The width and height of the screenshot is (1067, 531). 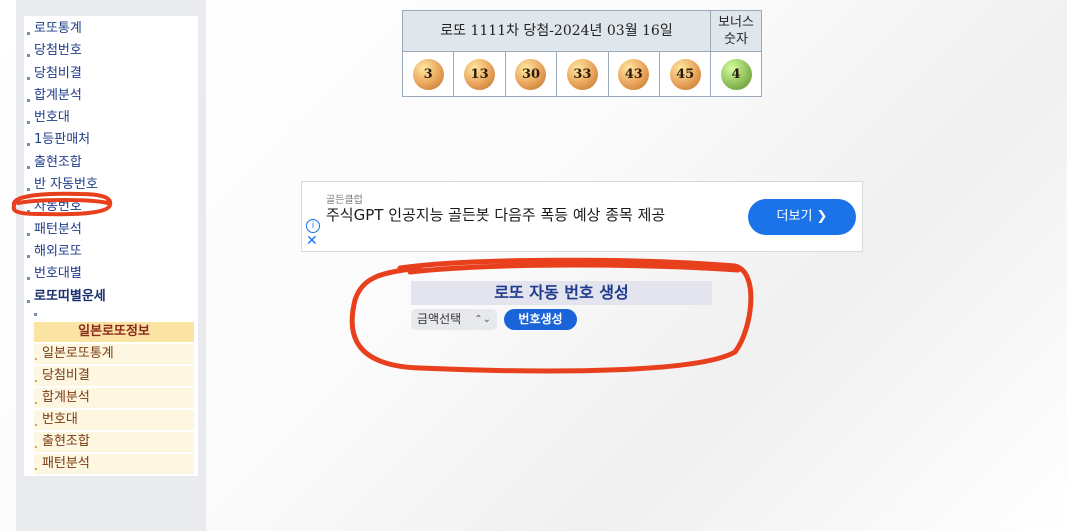 I want to click on sidebar-item-by-range: 번호대별, so click(x=111, y=274).